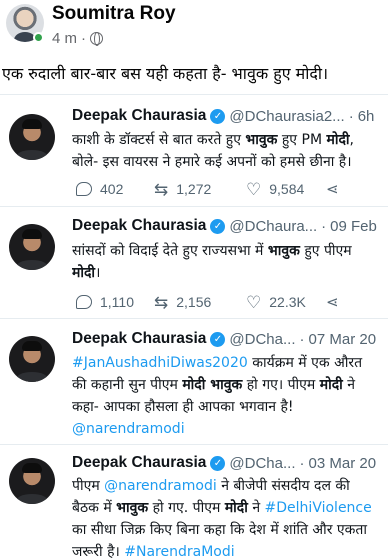 The height and width of the screenshot is (558, 388). What do you see at coordinates (212, 385) in the screenshot?
I see `text-bold-segment: मोदी भावुक` at bounding box center [212, 385].